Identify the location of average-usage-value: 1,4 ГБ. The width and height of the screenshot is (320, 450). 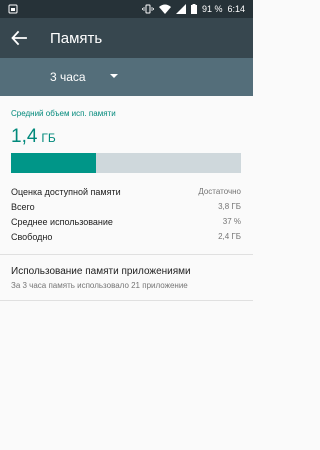
(33, 137).